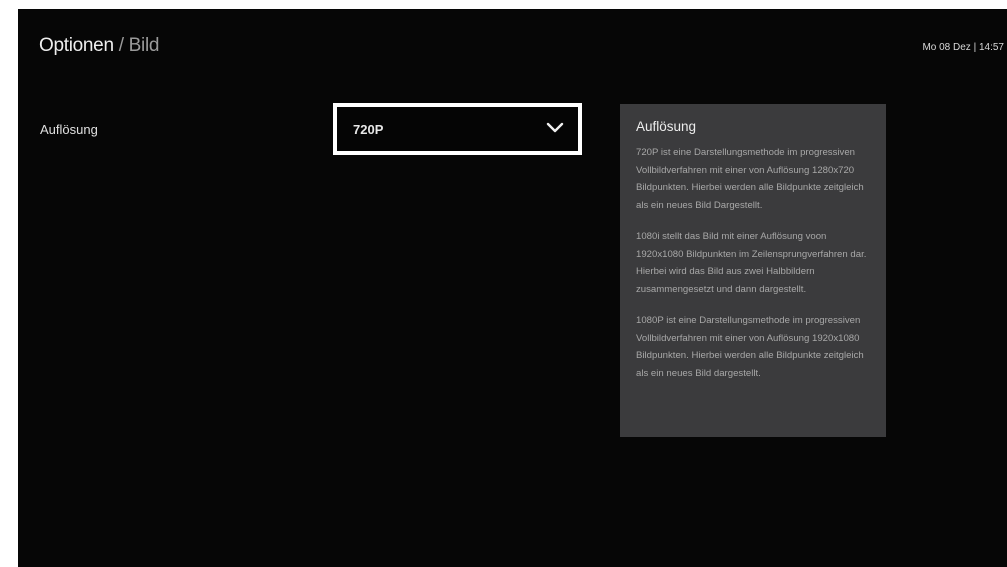  What do you see at coordinates (555, 128) in the screenshot?
I see `chevron-down-icon` at bounding box center [555, 128].